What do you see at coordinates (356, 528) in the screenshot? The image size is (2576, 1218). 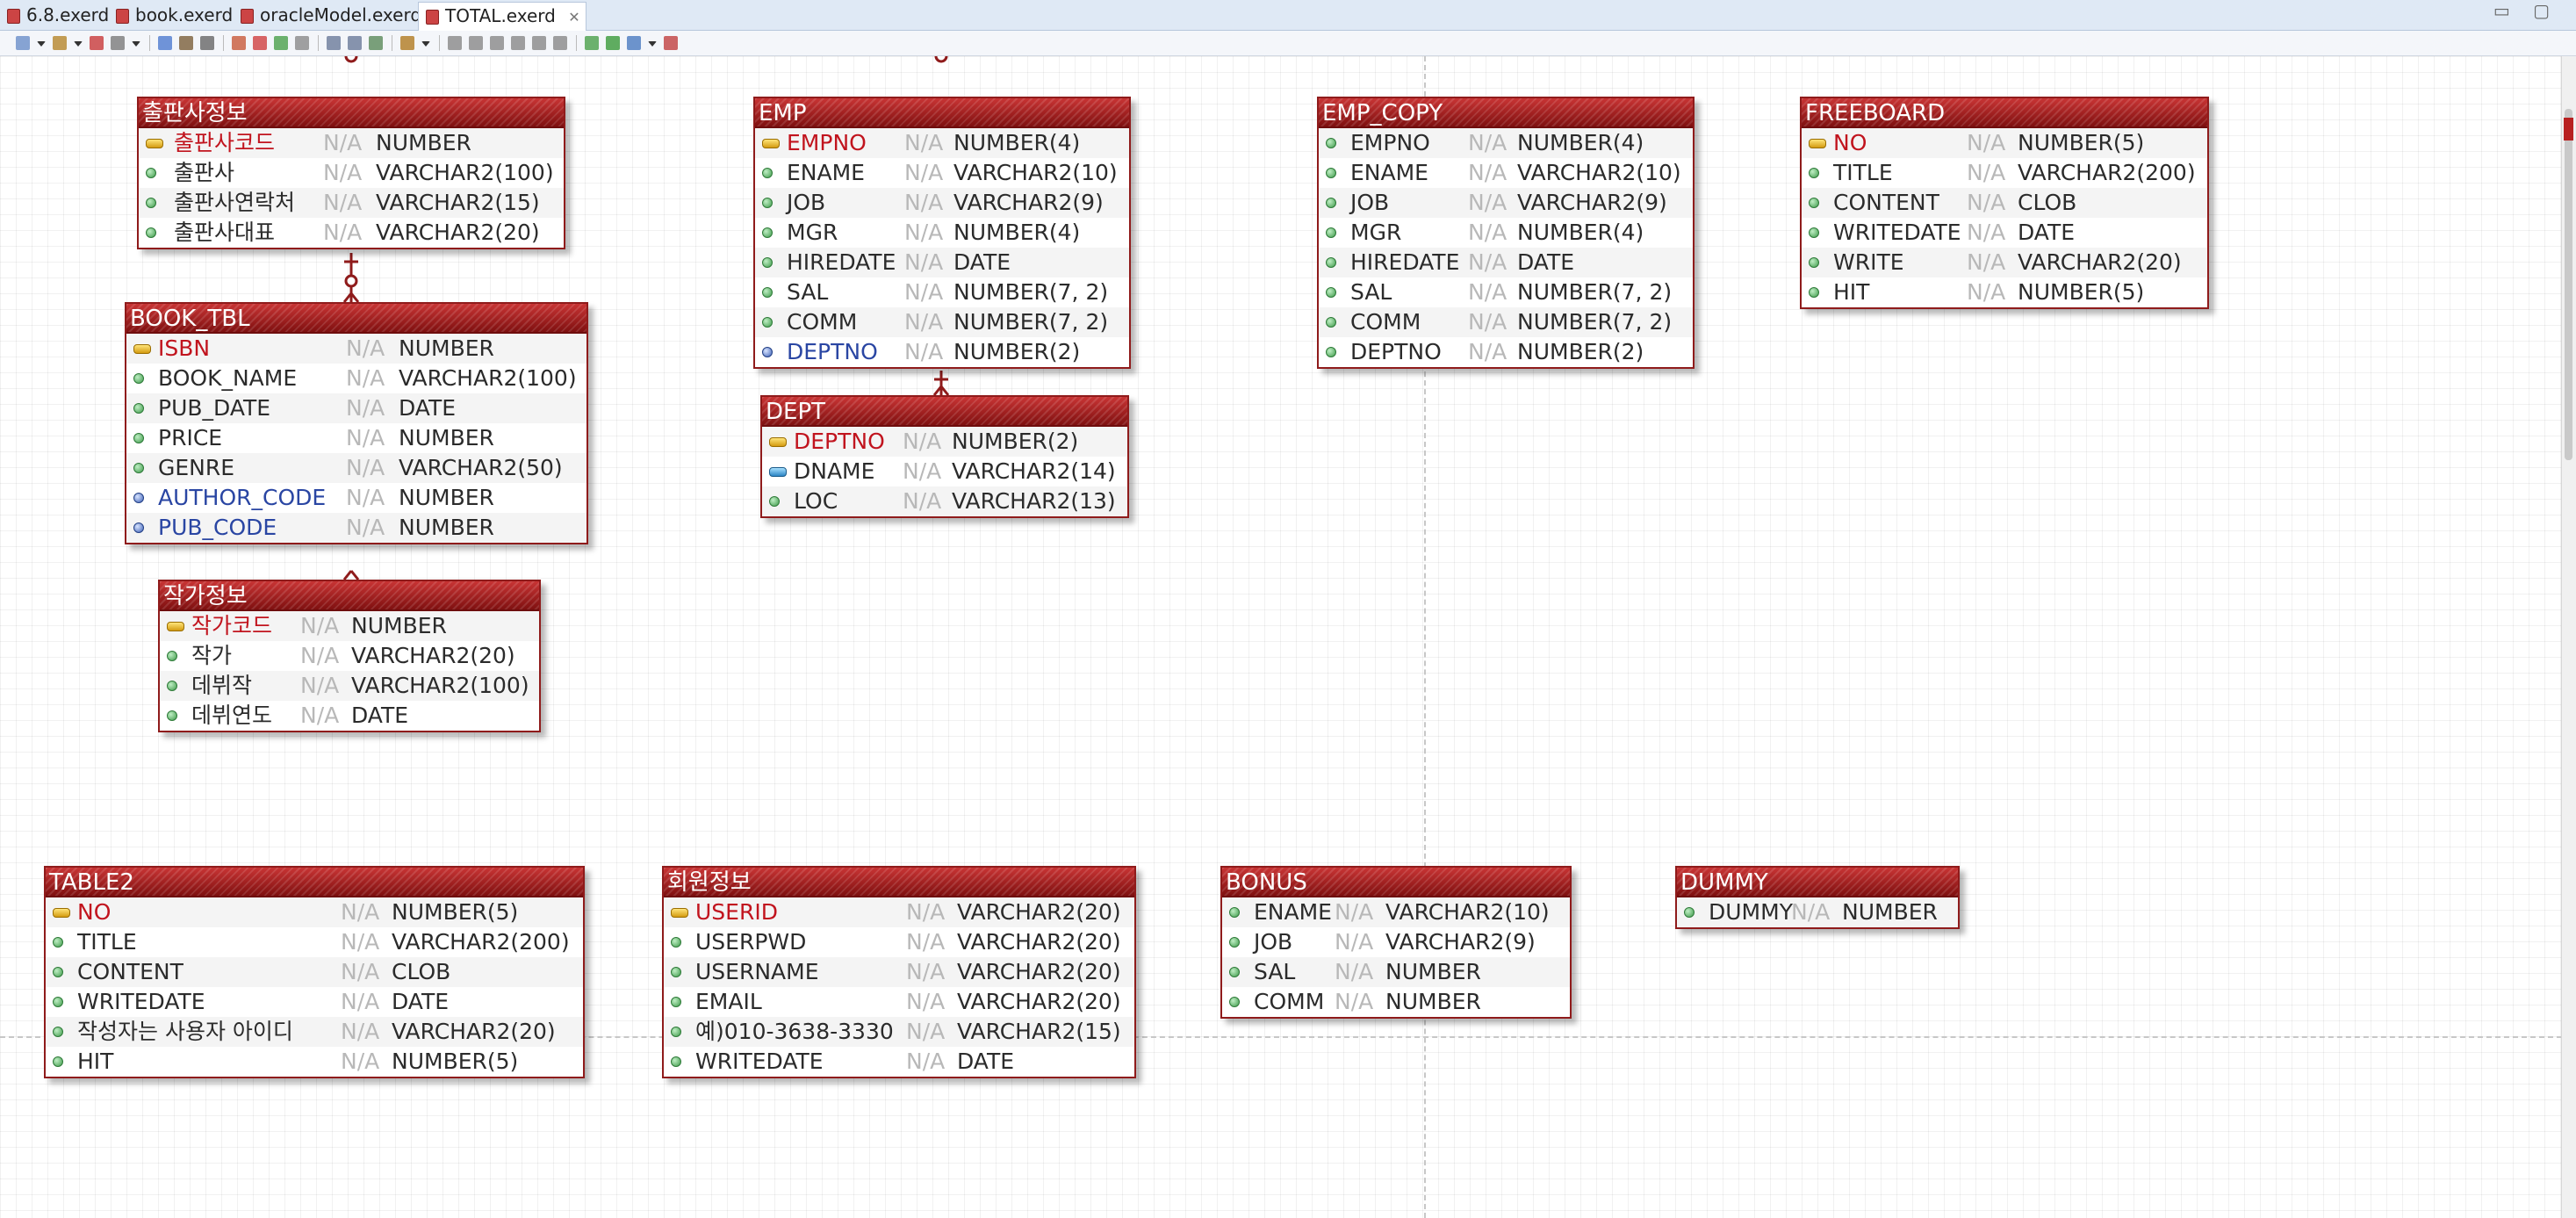 I see `column-row: PUB_CODE N/A NUMBER` at bounding box center [356, 528].